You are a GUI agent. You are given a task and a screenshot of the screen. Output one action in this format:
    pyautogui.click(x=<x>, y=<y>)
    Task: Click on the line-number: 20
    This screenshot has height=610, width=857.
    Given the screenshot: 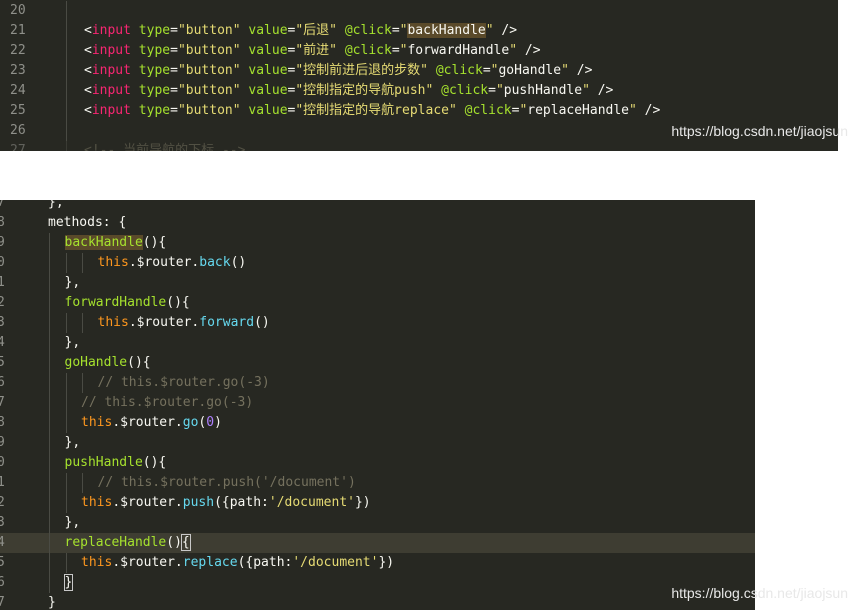 What is the action you would take?
    pyautogui.click(x=18, y=10)
    